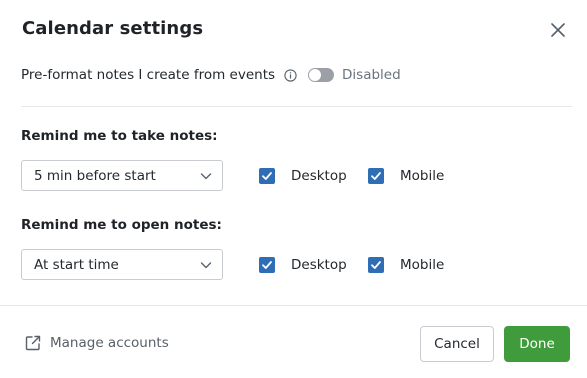 The width and height of the screenshot is (587, 378). Describe the element at coordinates (422, 265) in the screenshot. I see `remind-open-mobile-label: Mobile` at that location.